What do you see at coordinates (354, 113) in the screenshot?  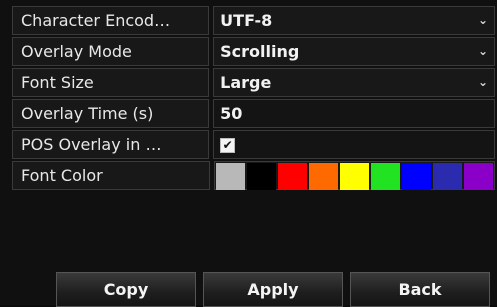 I see `overlay-time-input: 50` at bounding box center [354, 113].